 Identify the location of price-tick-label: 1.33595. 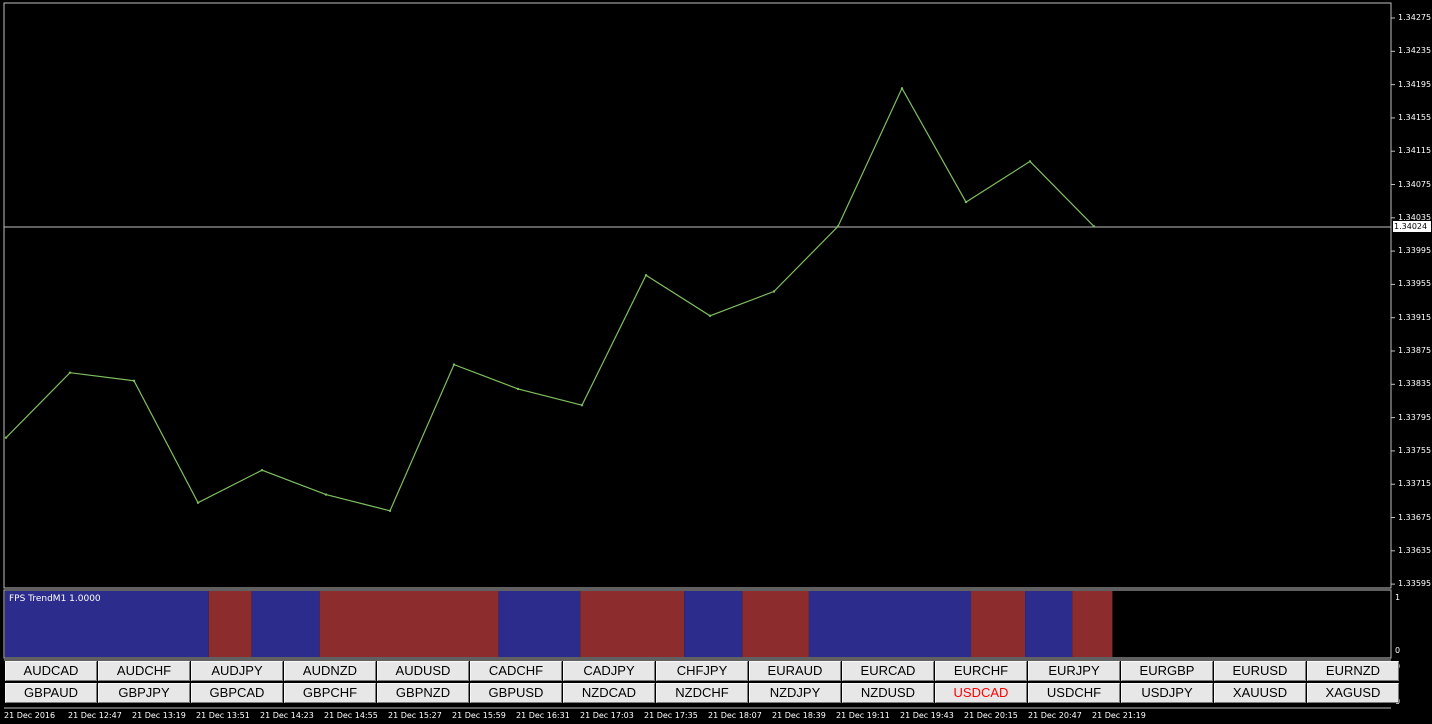
(1415, 584).